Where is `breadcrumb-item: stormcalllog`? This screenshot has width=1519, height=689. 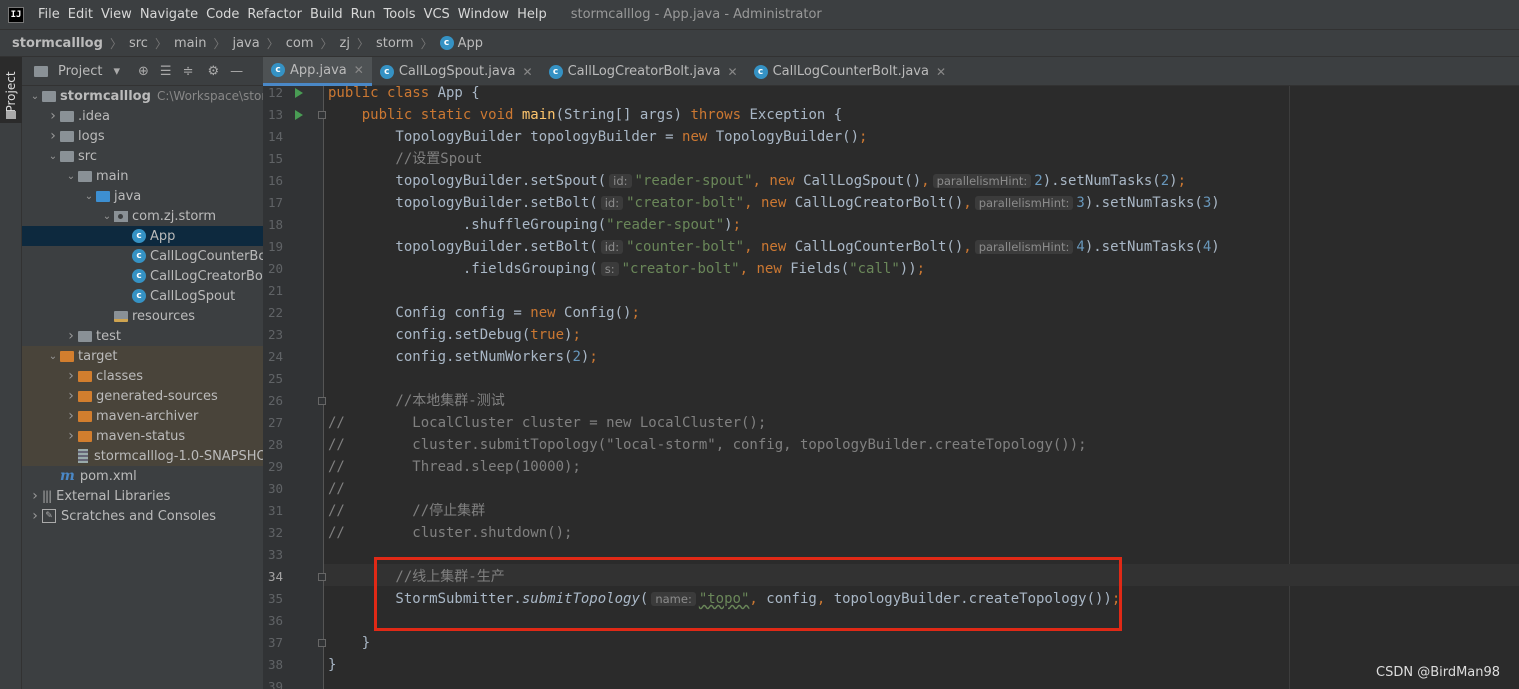
breadcrumb-item: stormcalllog is located at coordinates (57, 43).